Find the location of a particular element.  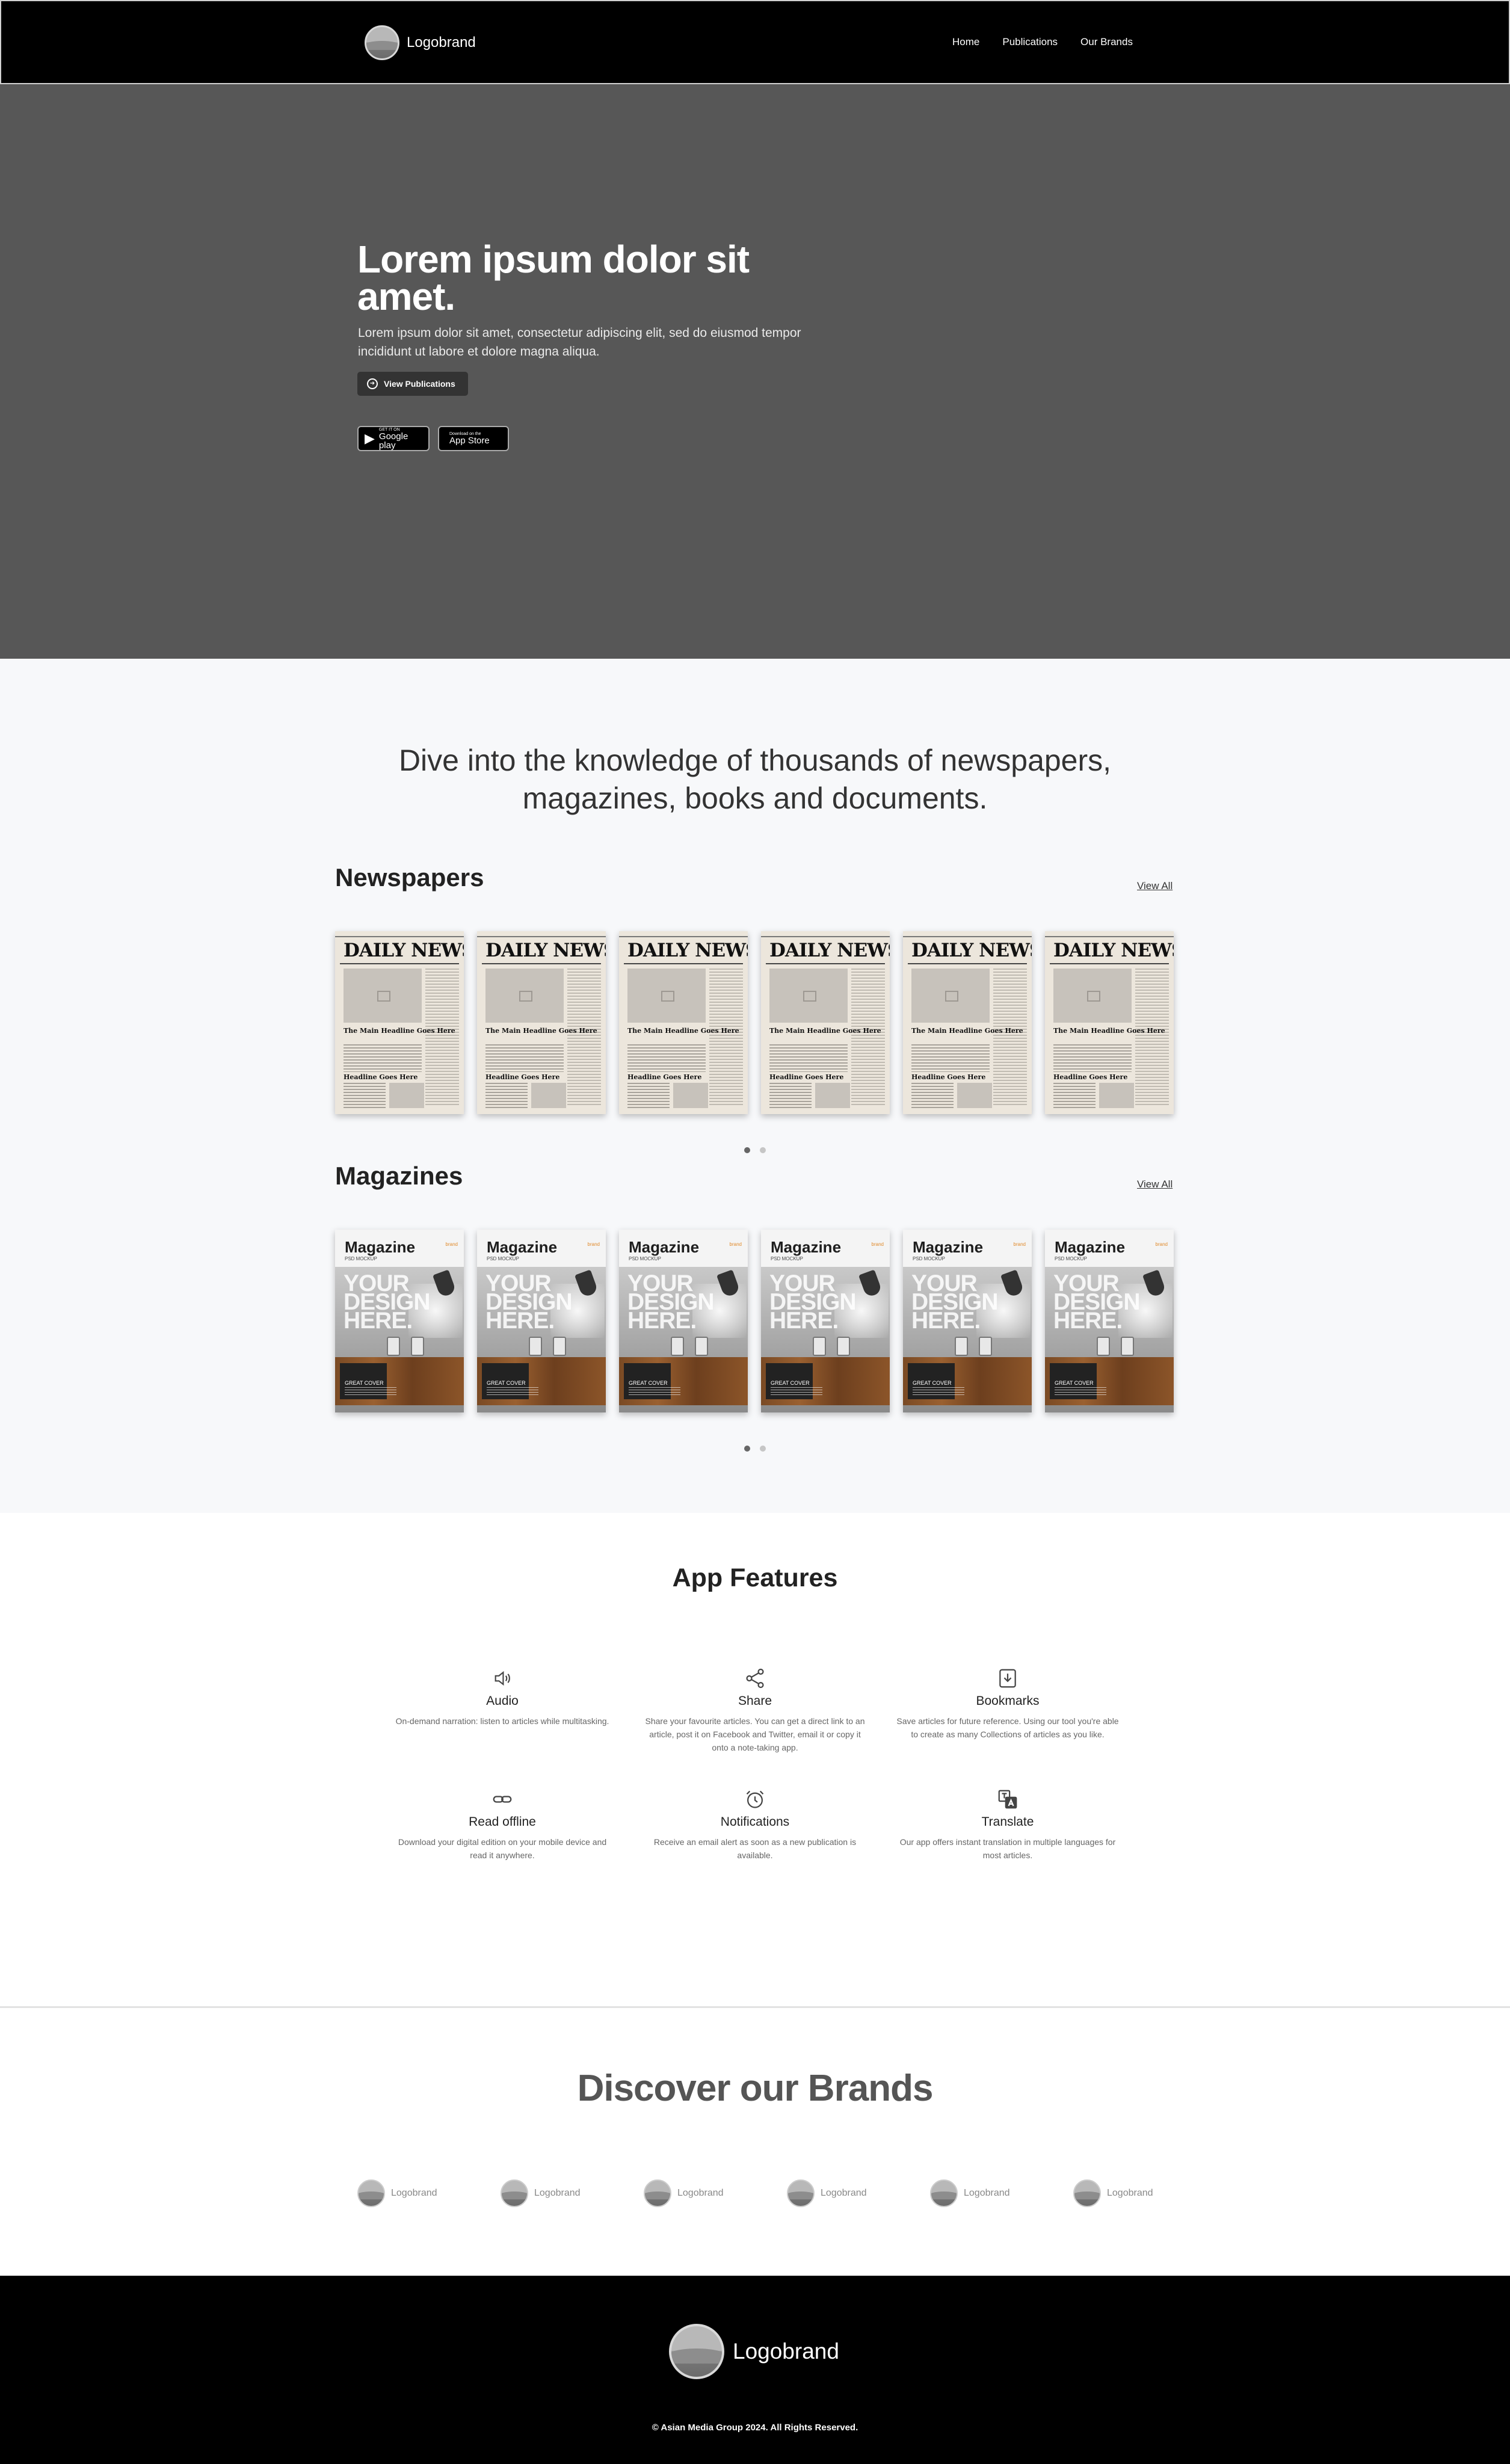

nav-link-home: Home is located at coordinates (966, 42).